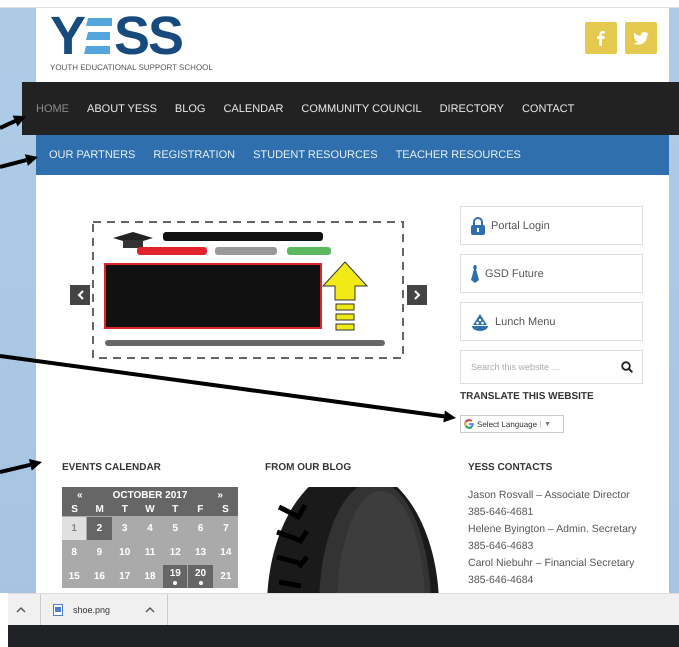 Image resolution: width=679 pixels, height=647 pixels. Describe the element at coordinates (472, 108) in the screenshot. I see `nav-link: DIRECTORY` at that location.